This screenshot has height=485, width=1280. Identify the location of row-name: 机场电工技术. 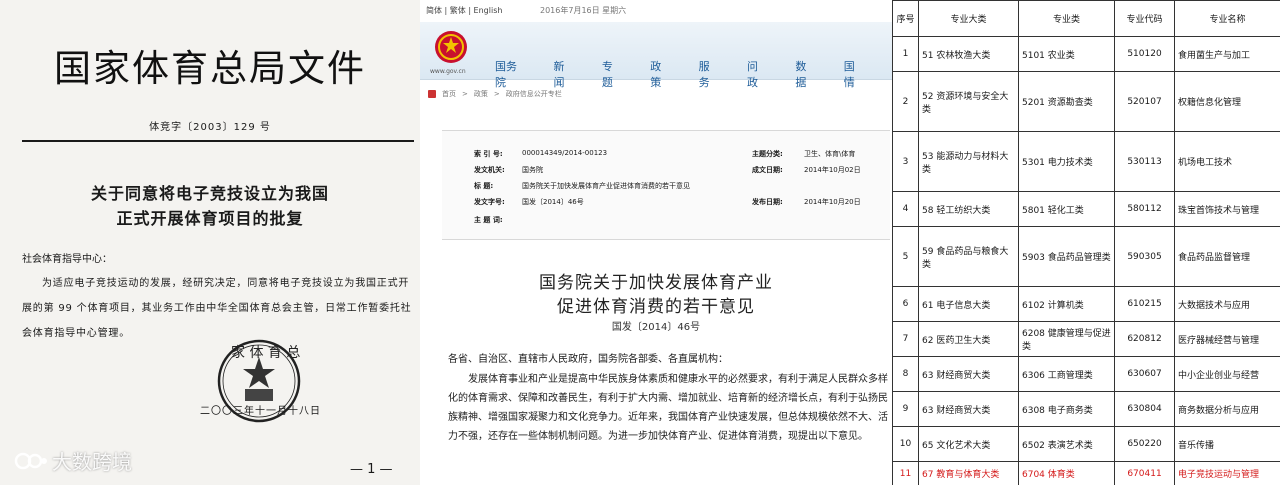
(1227, 161).